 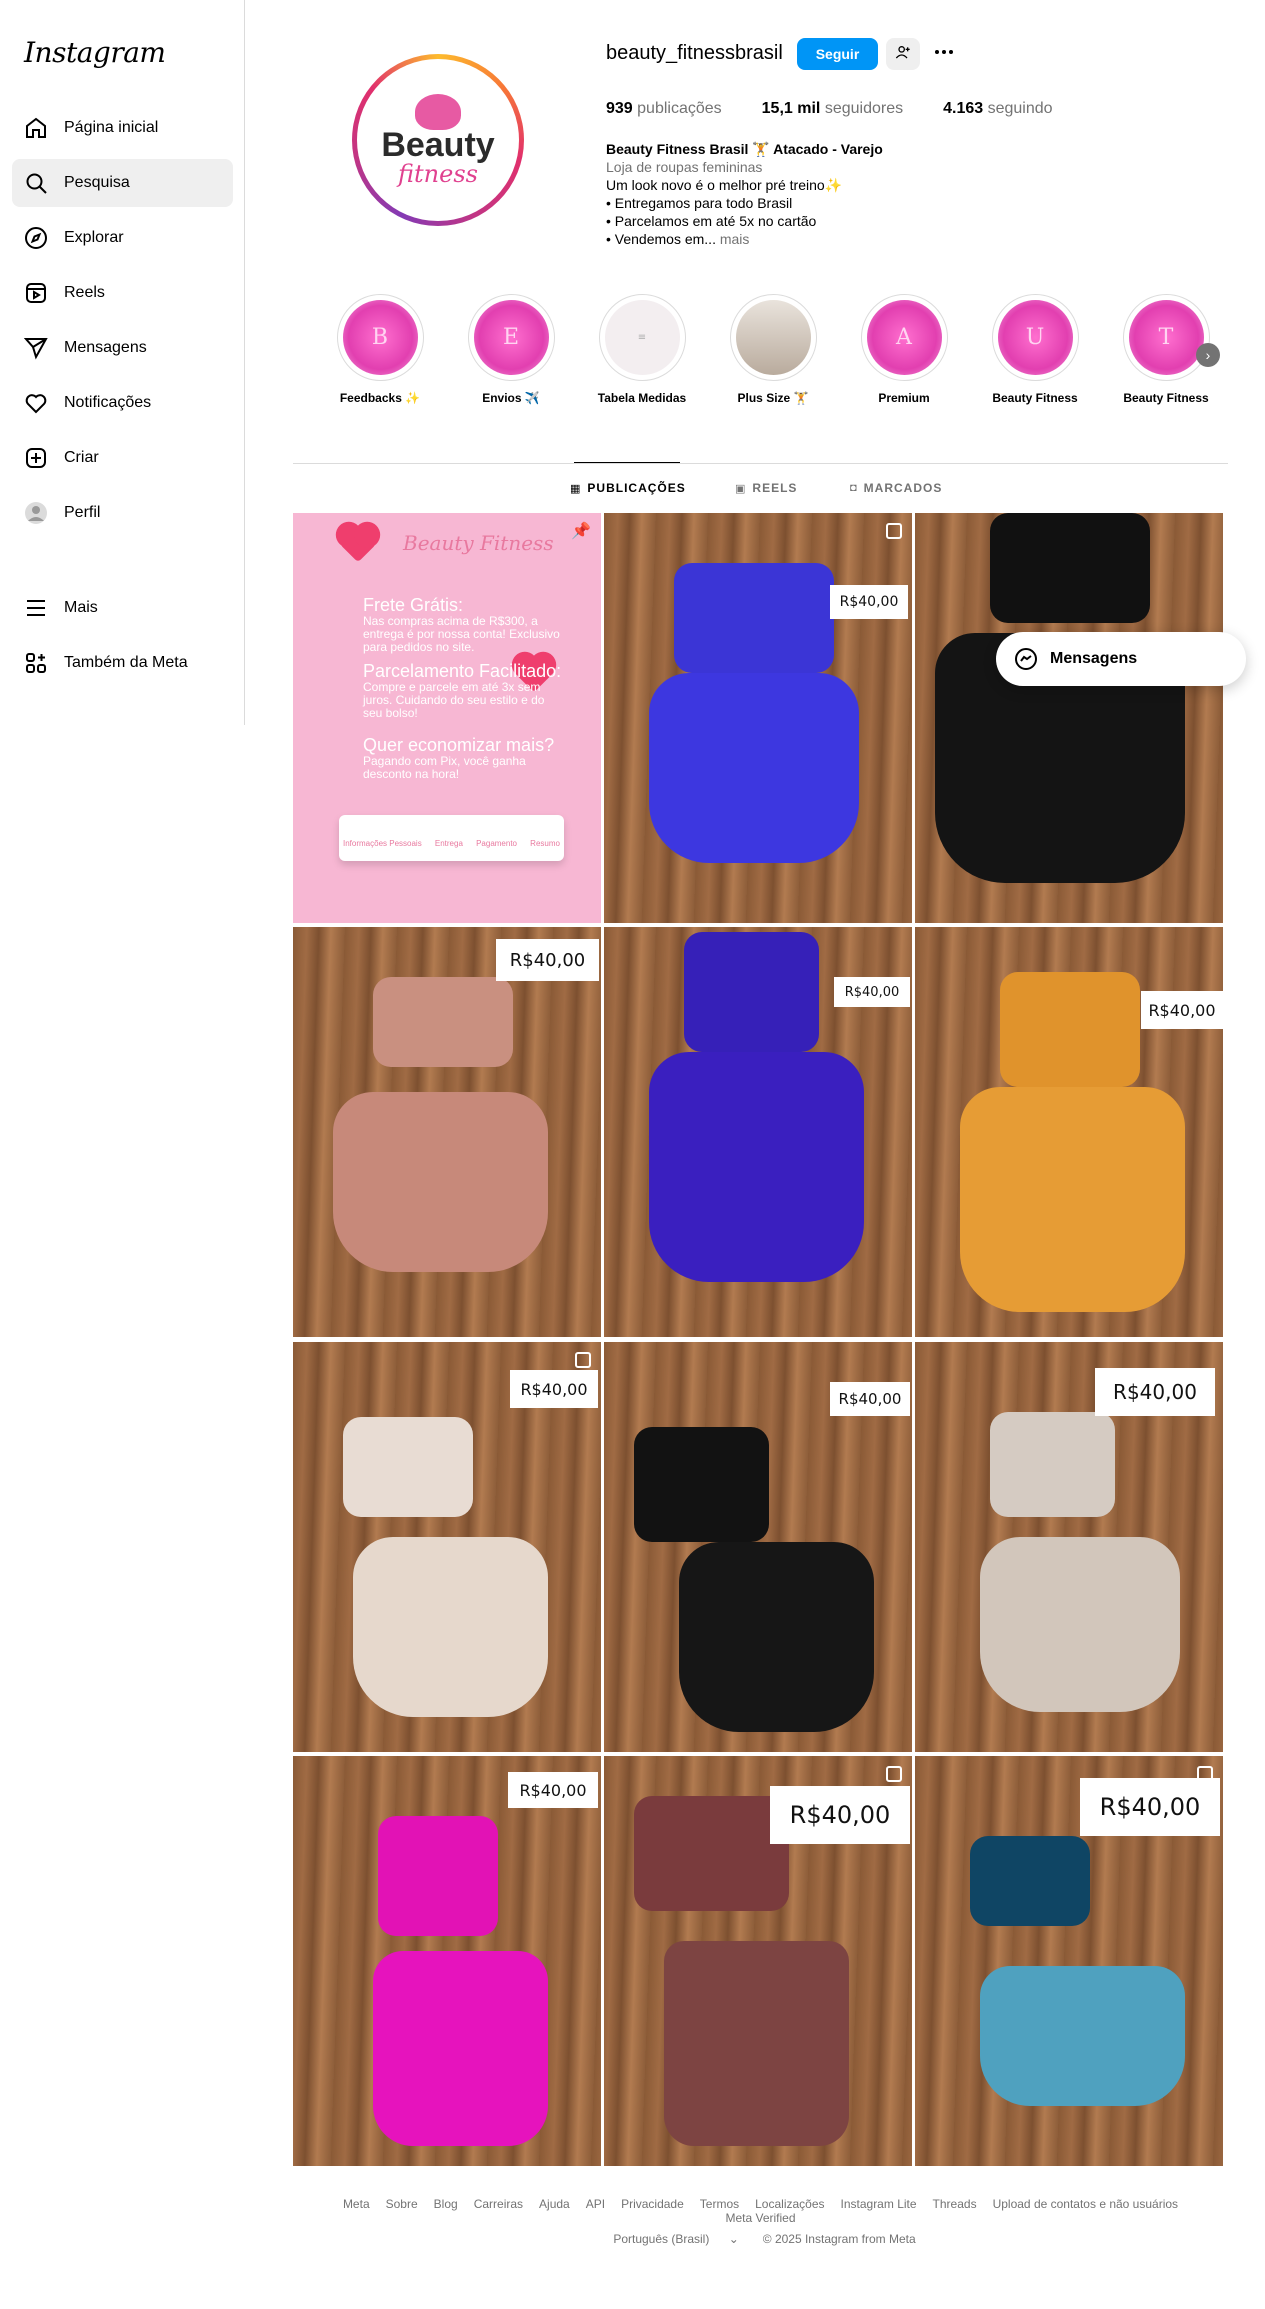 I want to click on checkout-steps-graphic, so click(x=451, y=838).